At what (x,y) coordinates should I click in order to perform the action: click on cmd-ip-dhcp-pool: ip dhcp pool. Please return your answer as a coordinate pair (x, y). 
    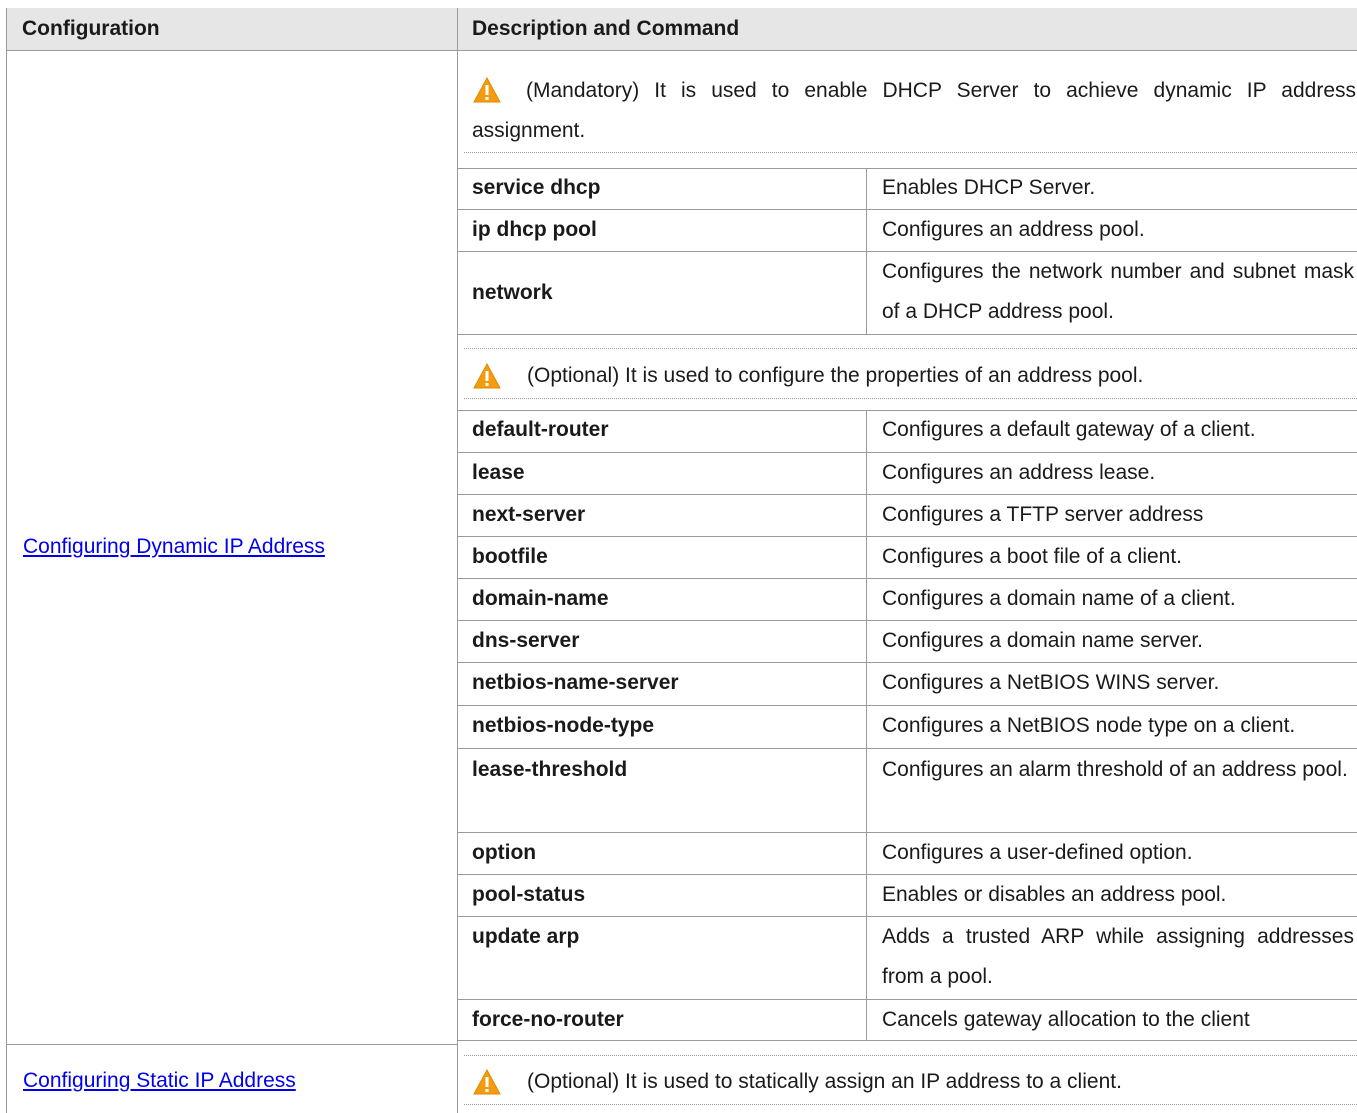
    Looking at the image, I should click on (534, 229).